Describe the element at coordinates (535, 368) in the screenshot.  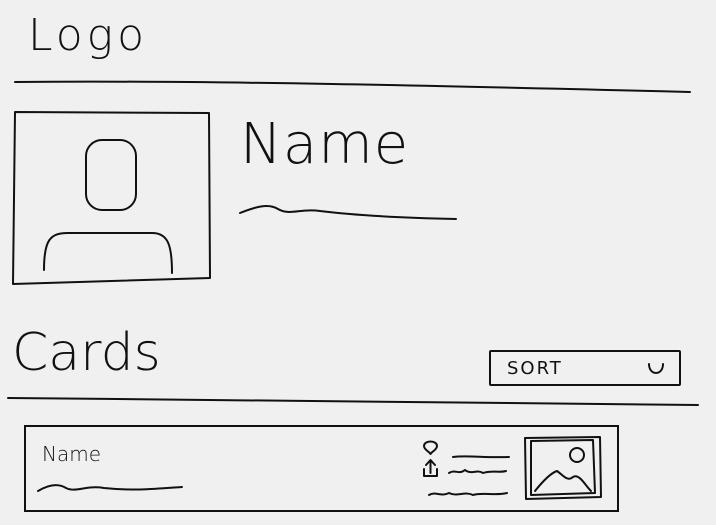
I see `sort-label: SORT` at that location.